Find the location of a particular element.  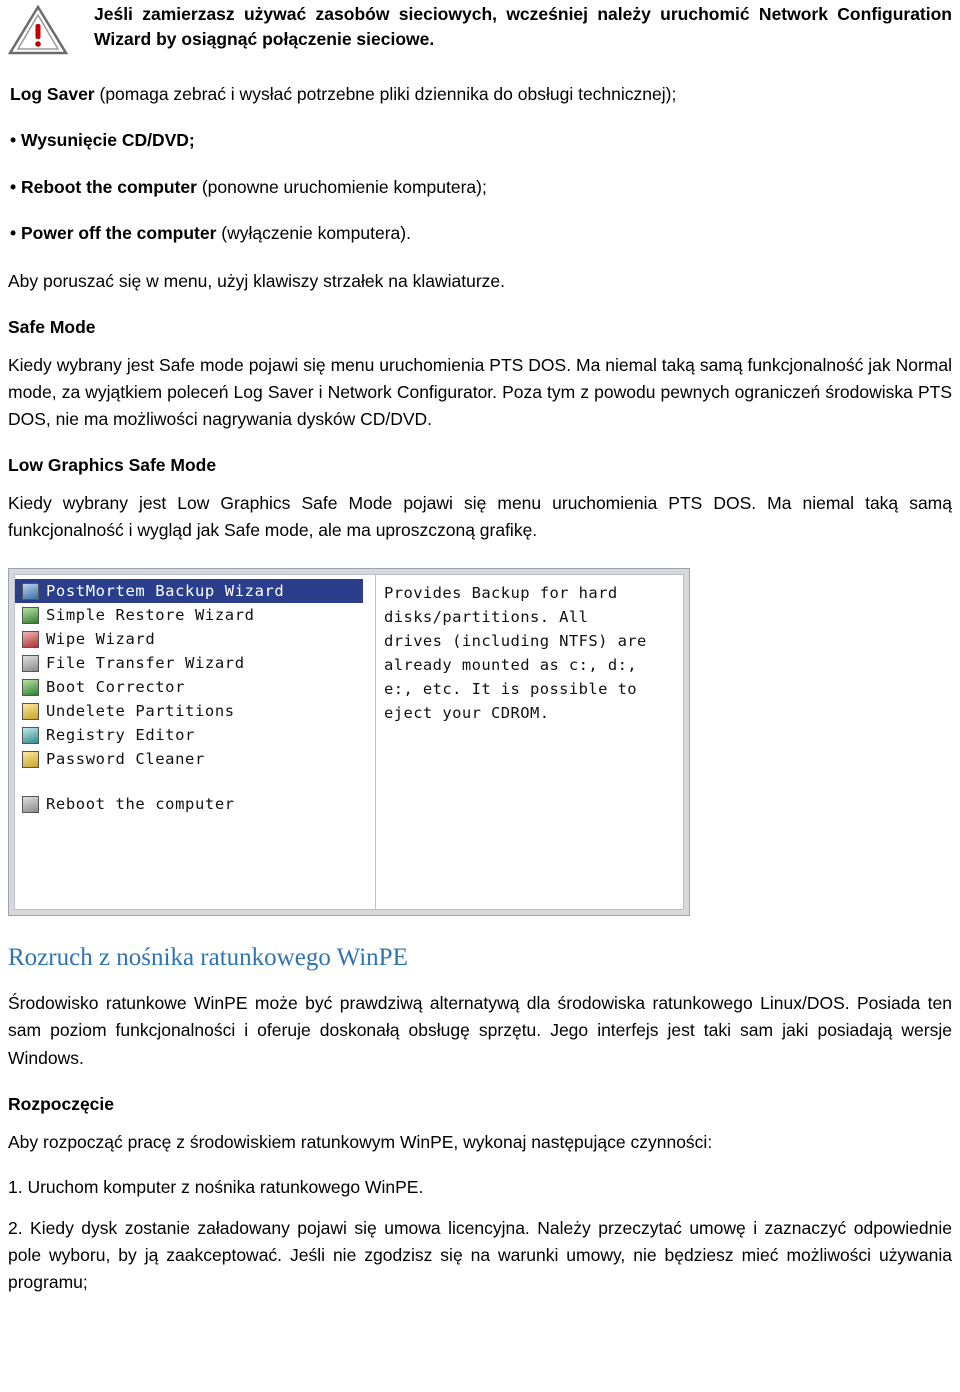

bullet-rest: (wyłączenie komputera). is located at coordinates (313, 233).